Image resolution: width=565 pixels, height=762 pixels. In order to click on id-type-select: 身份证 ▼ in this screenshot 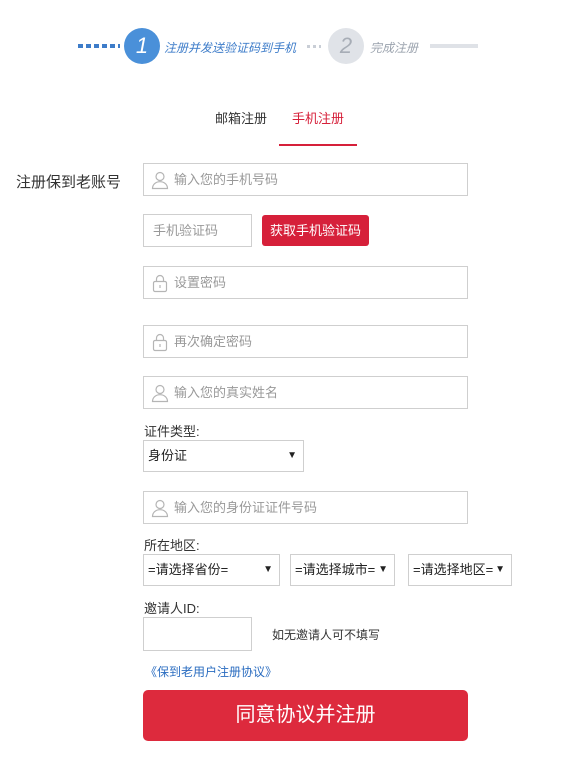, I will do `click(223, 456)`.